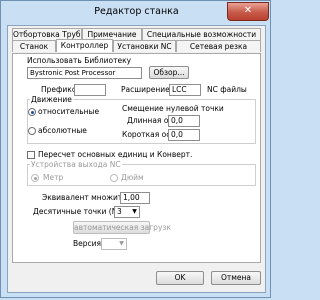 The height and width of the screenshot is (300, 320). I want to click on close-icon: ✕, so click(248, 10).